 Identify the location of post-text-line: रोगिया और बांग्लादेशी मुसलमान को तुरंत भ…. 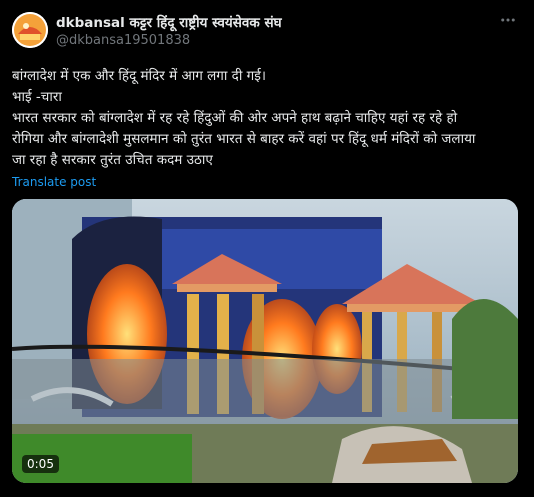
(244, 139).